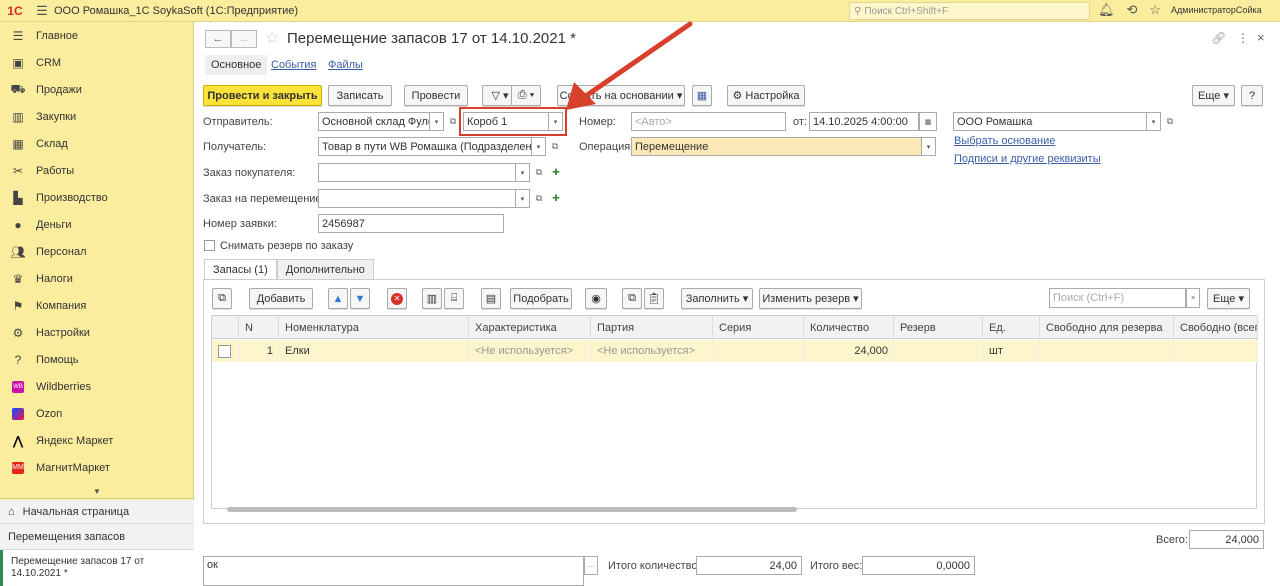  I want to click on sidebar-item-1: ▣ CRM, so click(96, 62).